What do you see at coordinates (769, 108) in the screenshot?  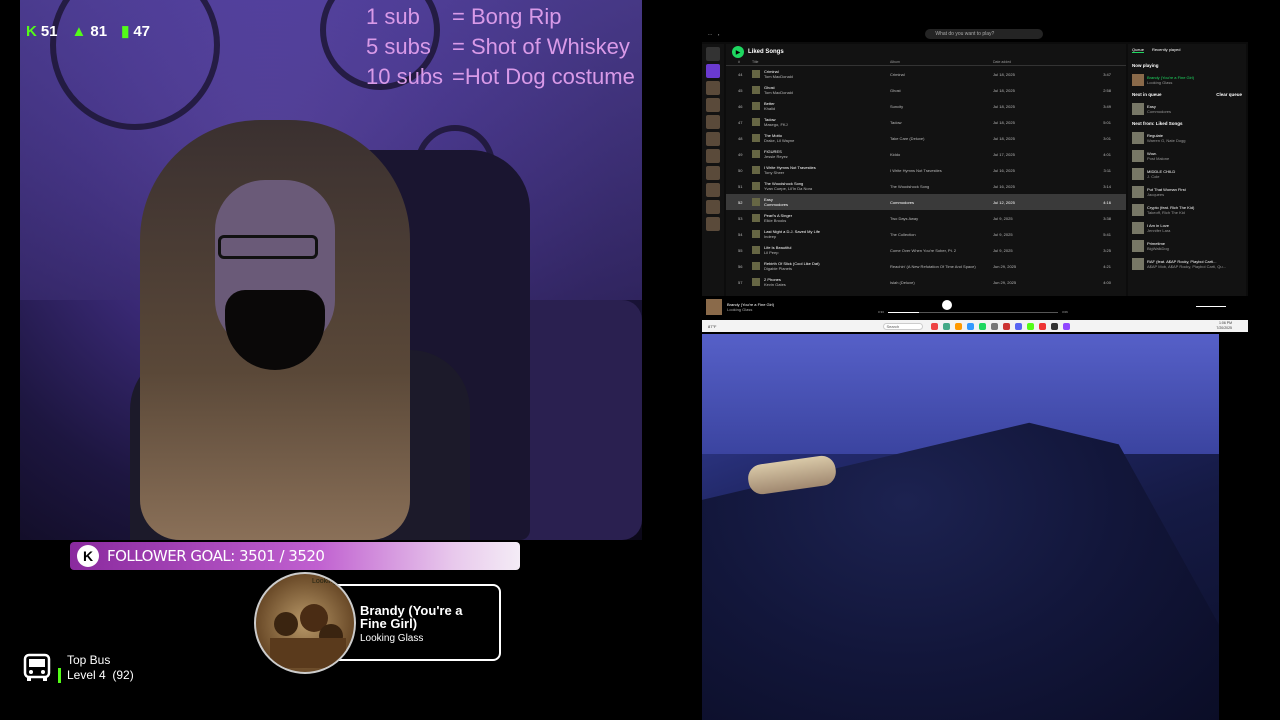 I see `track-artist: Khalid` at bounding box center [769, 108].